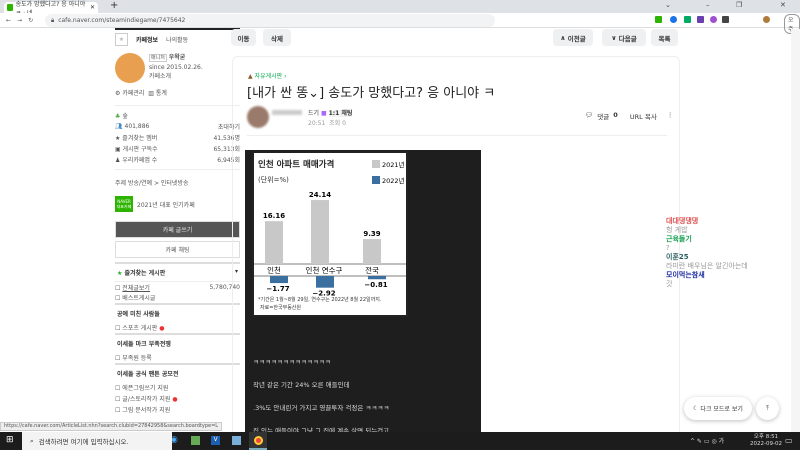  I want to click on chrome-taskbar-button, so click(258, 441).